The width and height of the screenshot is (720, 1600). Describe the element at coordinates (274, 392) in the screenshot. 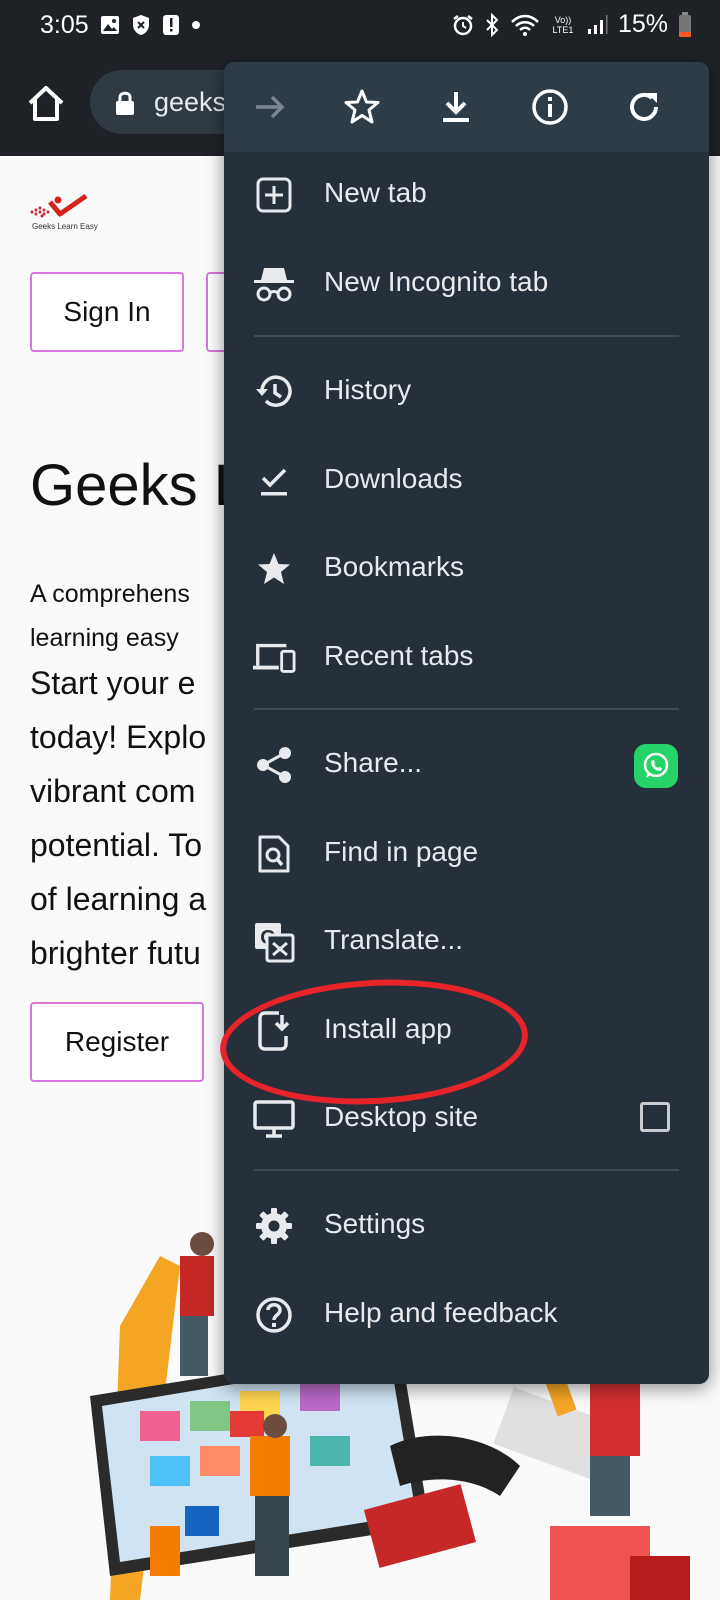

I see `history-icon` at that location.